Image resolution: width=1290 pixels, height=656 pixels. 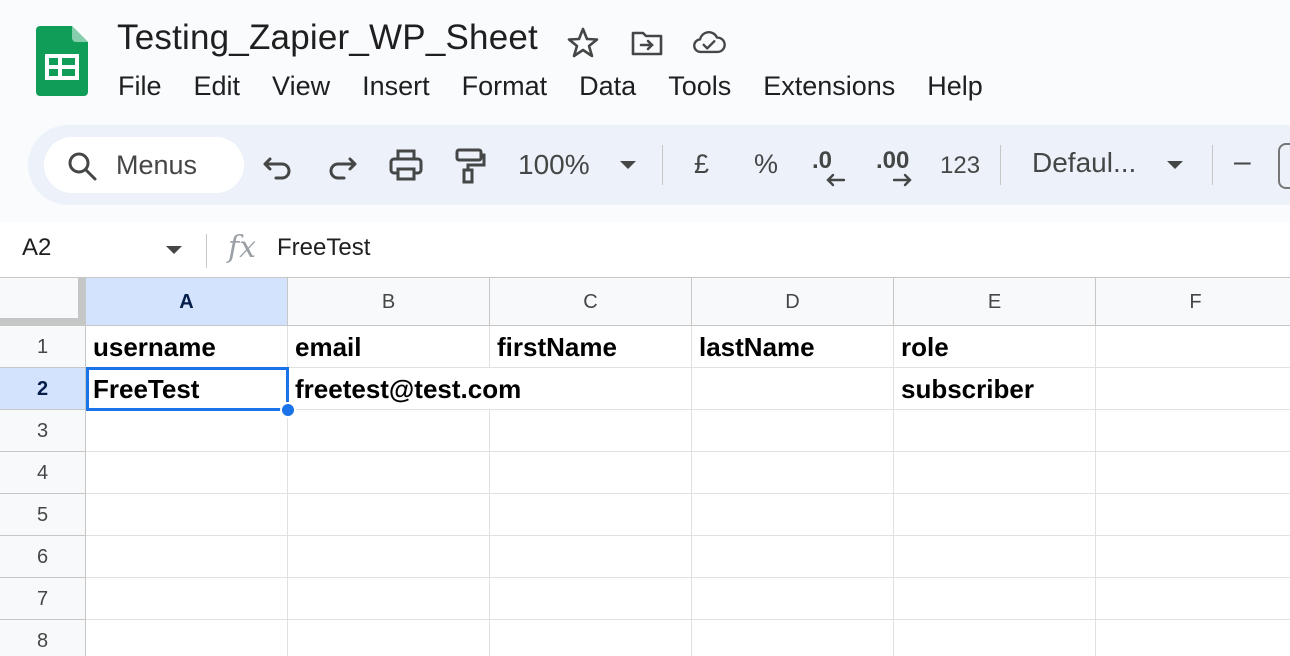 I want to click on menu-data: Data, so click(x=607, y=86).